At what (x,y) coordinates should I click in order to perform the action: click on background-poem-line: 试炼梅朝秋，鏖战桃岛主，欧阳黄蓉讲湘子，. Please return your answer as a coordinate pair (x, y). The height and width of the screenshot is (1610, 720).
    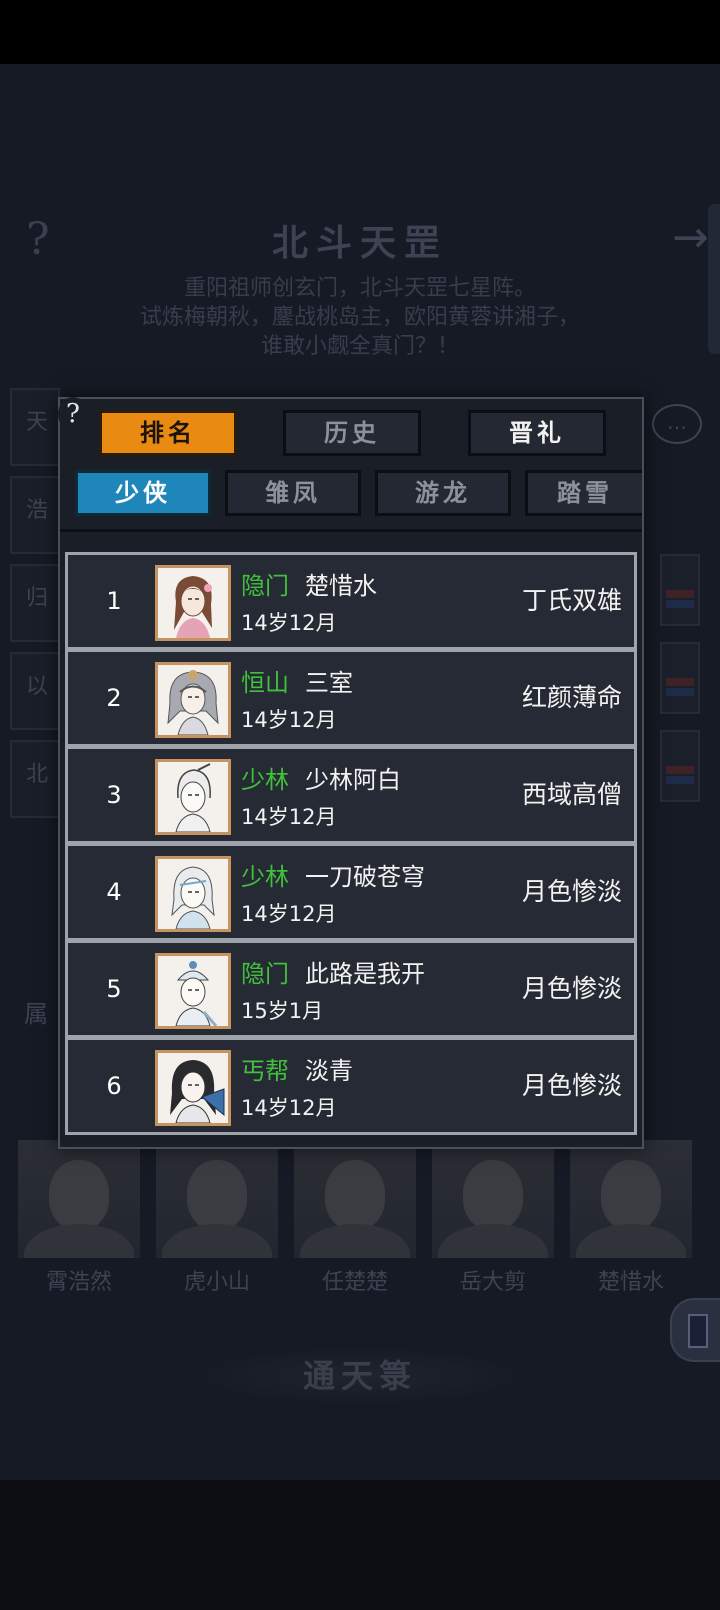
    Looking at the image, I should click on (359, 317).